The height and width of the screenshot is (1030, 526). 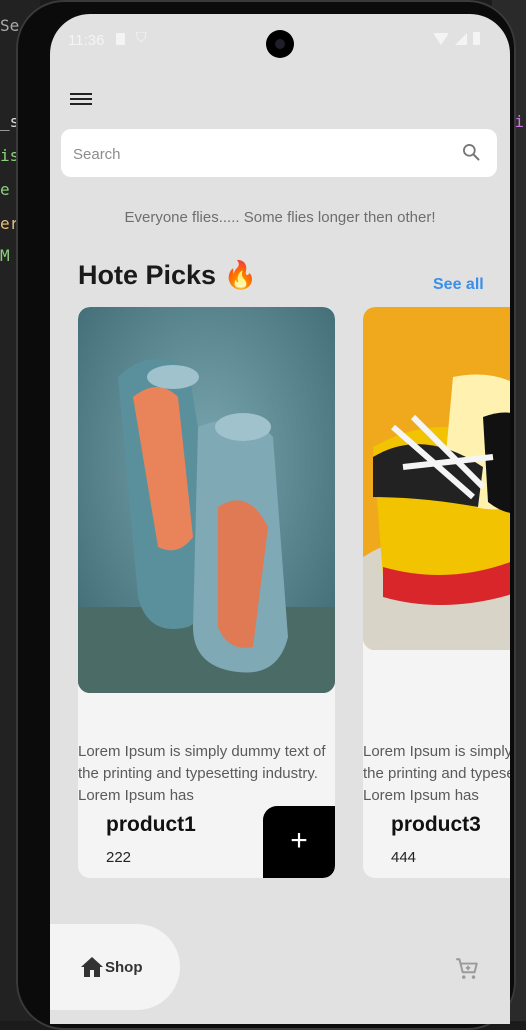 I want to click on product-price: 444, so click(x=404, y=857).